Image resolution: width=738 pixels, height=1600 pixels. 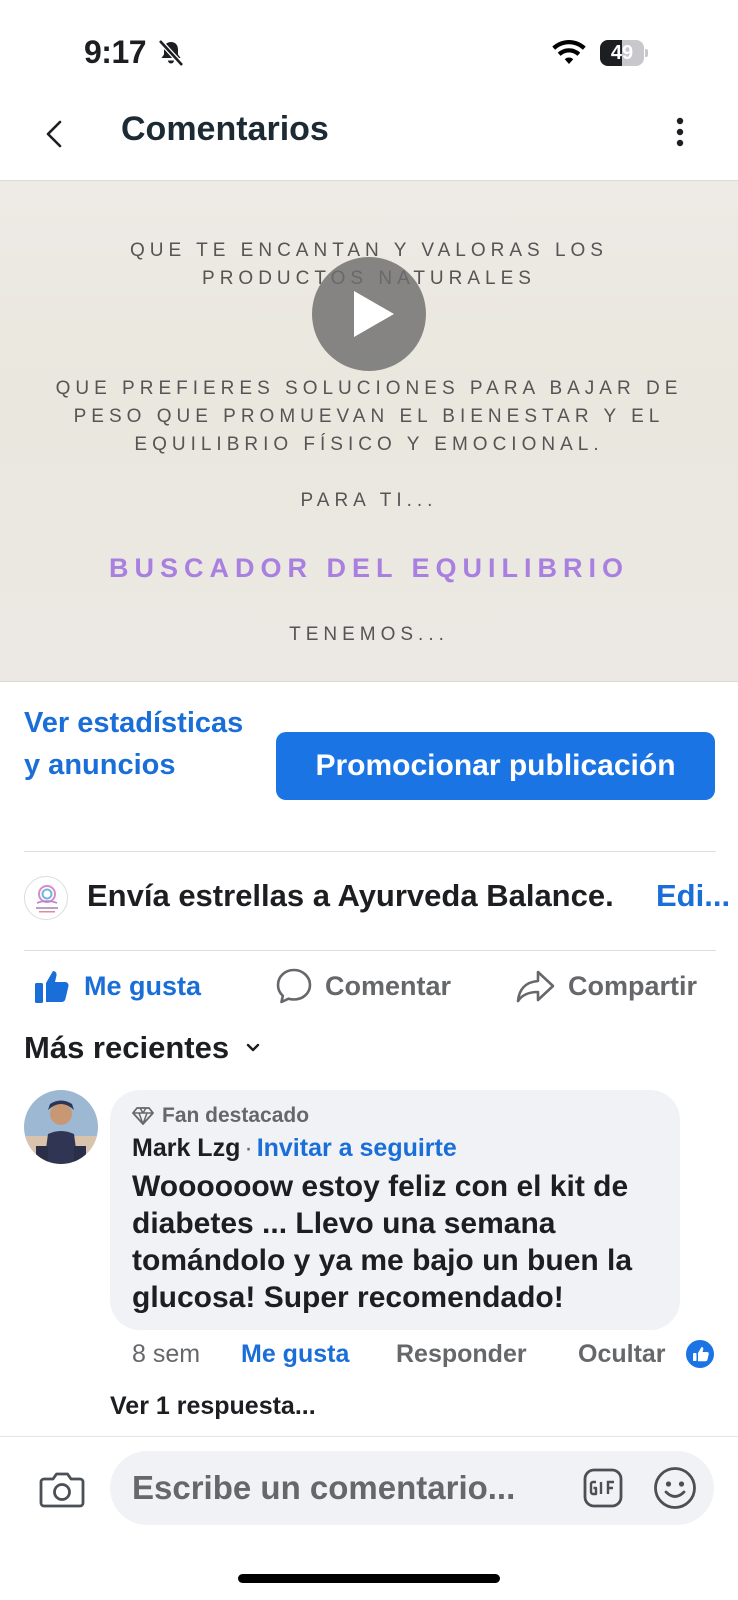 What do you see at coordinates (369, 50) in the screenshot?
I see `status-bar: 9:17 49` at bounding box center [369, 50].